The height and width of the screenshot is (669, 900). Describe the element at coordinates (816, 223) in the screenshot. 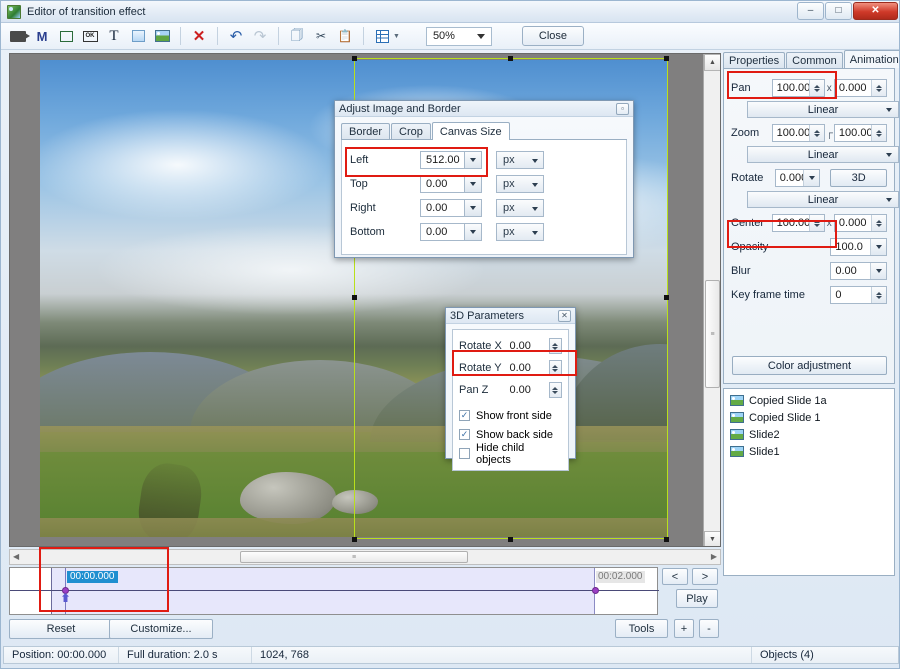

I see `center-x-stepper` at that location.